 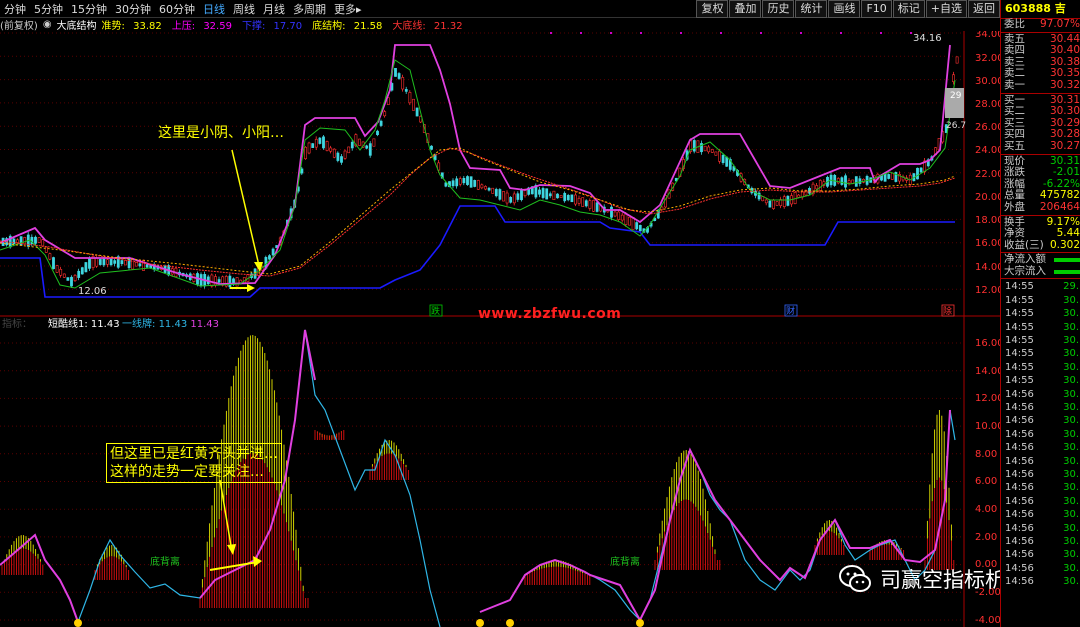 What do you see at coordinates (987, 220) in the screenshot?
I see `y-tick: 18.00` at bounding box center [987, 220].